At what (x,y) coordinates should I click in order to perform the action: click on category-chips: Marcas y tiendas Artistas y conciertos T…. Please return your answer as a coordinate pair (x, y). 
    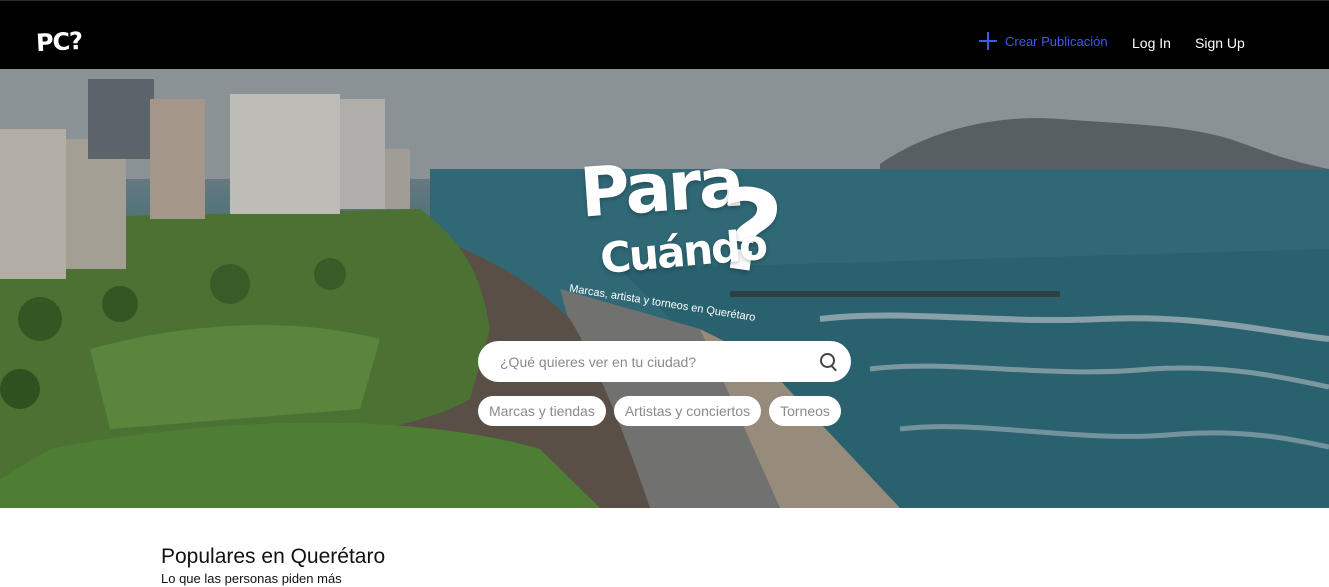
    Looking at the image, I should click on (659, 411).